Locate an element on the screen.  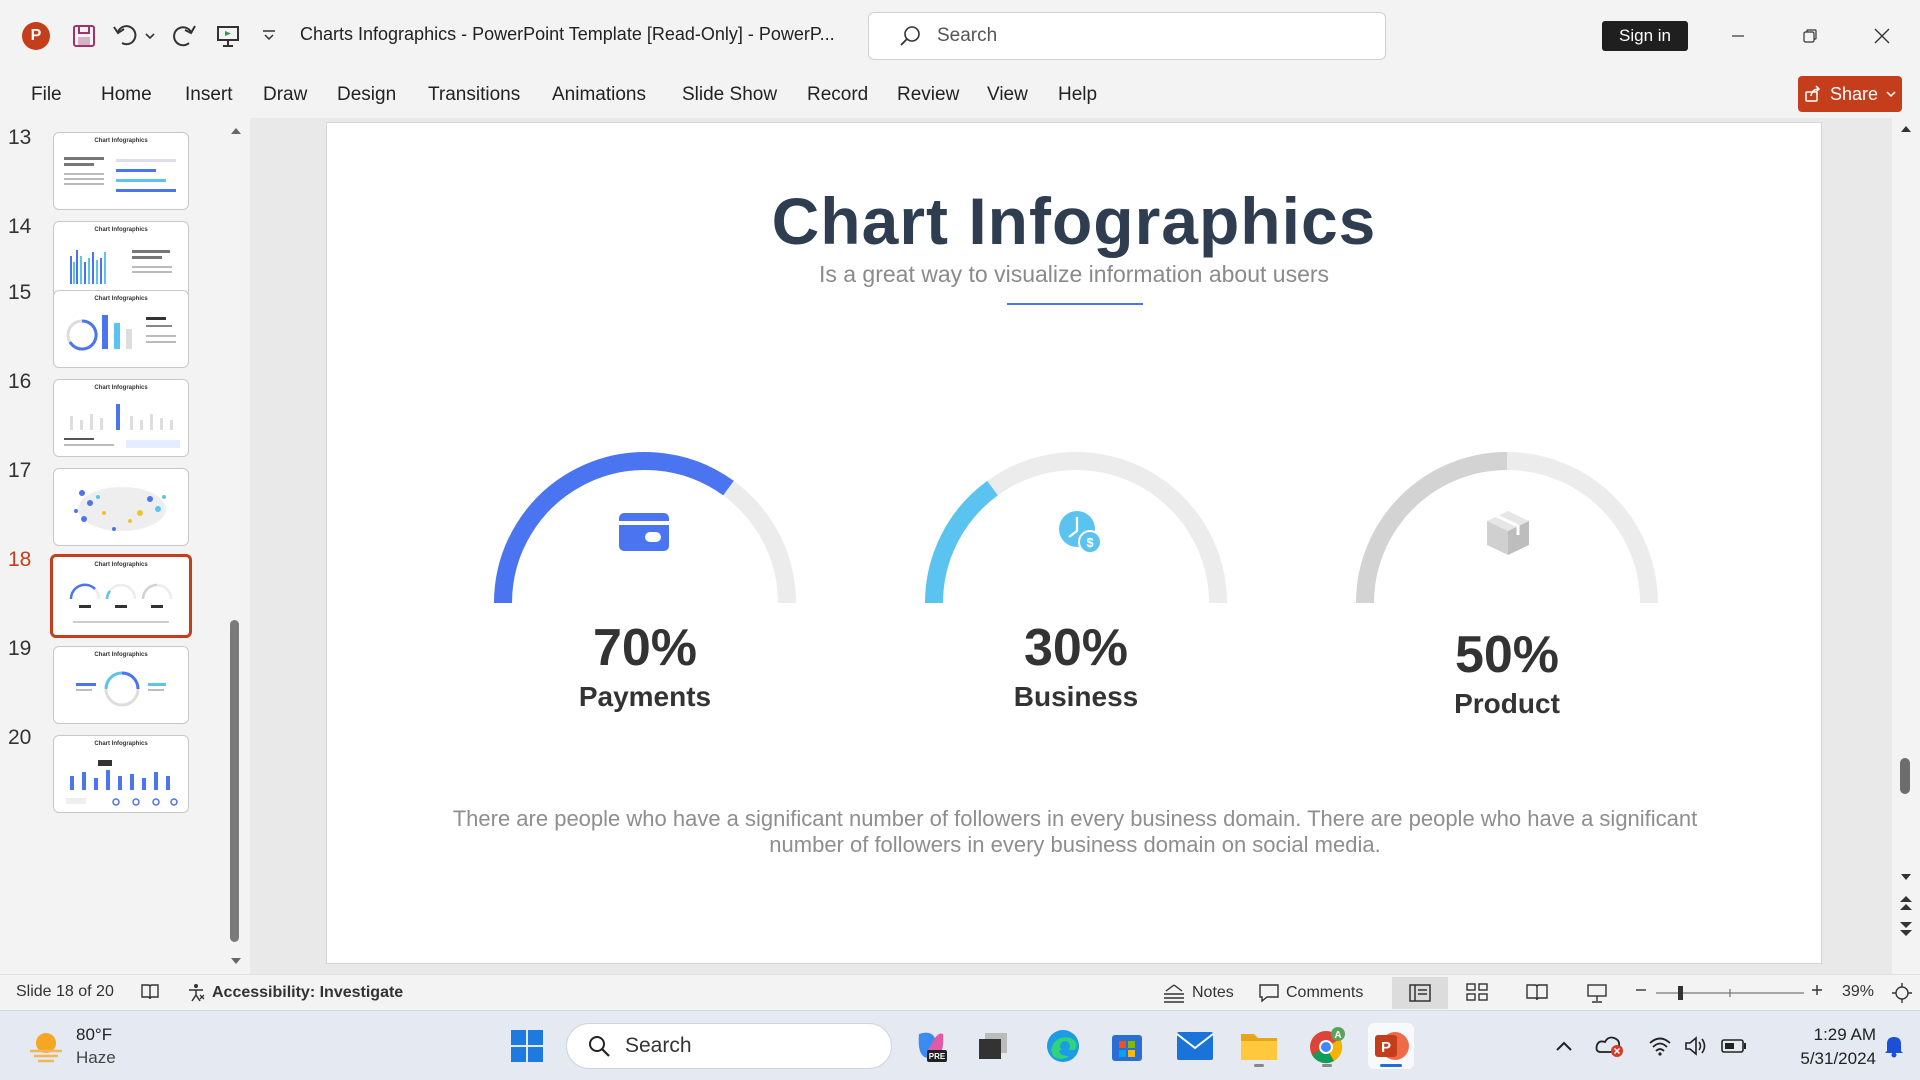
spelling-check-button is located at coordinates (150, 992).